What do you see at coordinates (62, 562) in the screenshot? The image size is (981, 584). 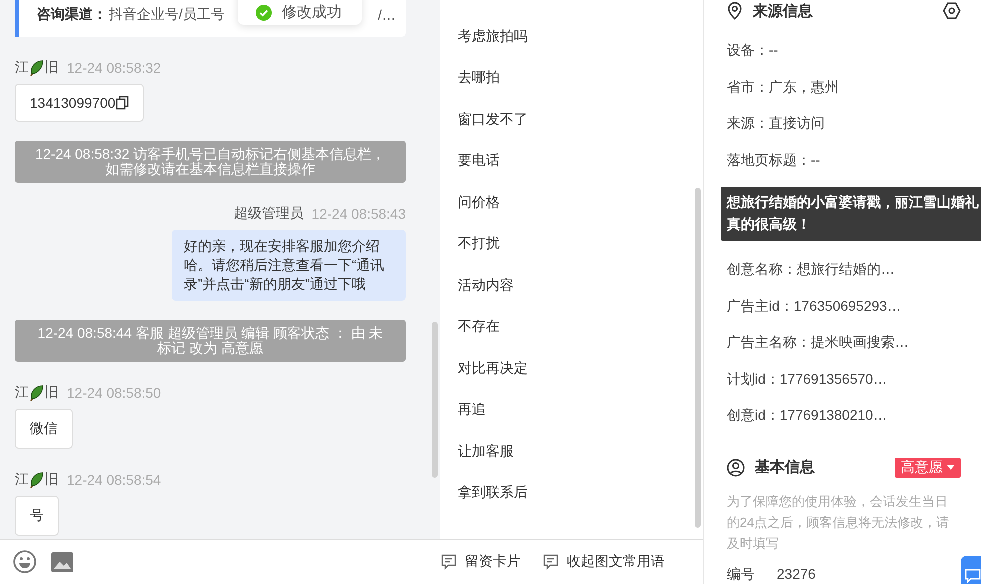 I see `image-icon` at bounding box center [62, 562].